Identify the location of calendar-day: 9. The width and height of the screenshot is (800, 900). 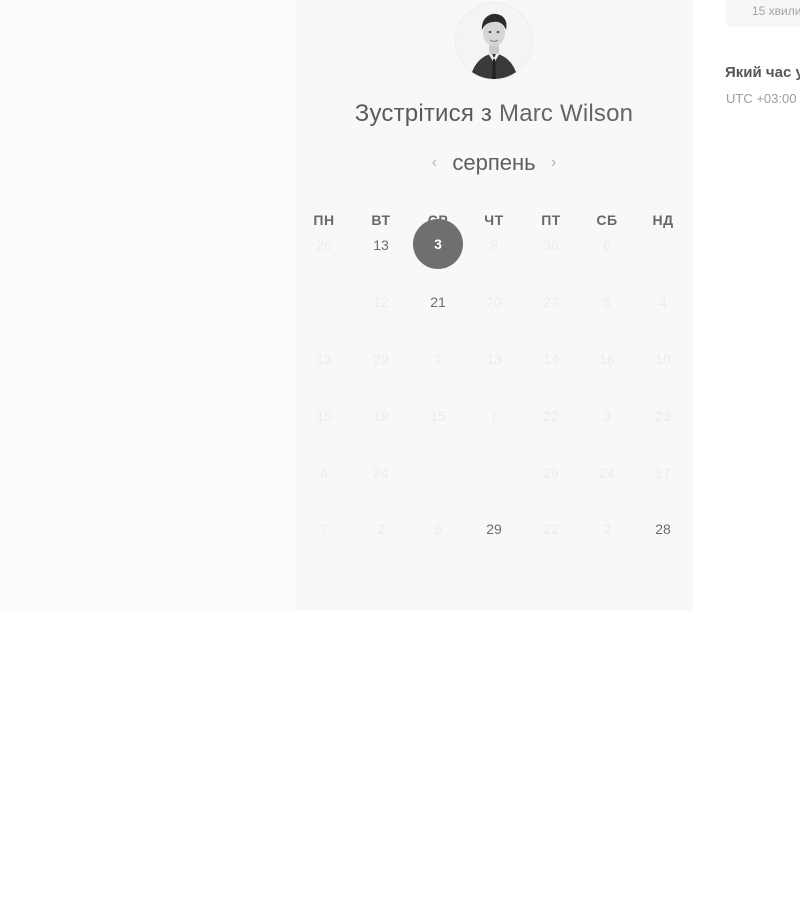
(438, 529).